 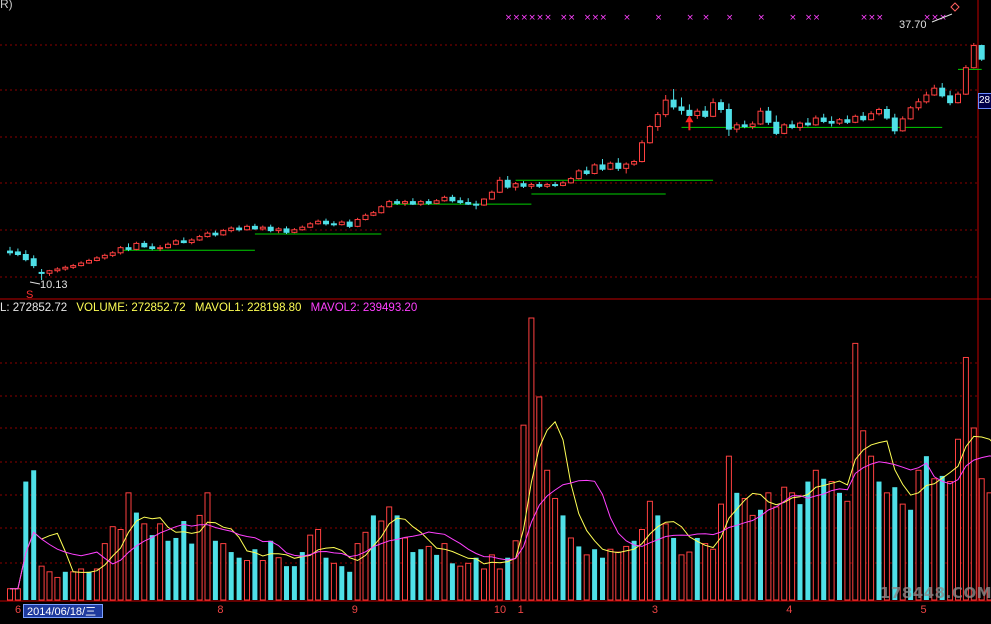 What do you see at coordinates (355, 610) in the screenshot?
I see `month-label: 9` at bounding box center [355, 610].